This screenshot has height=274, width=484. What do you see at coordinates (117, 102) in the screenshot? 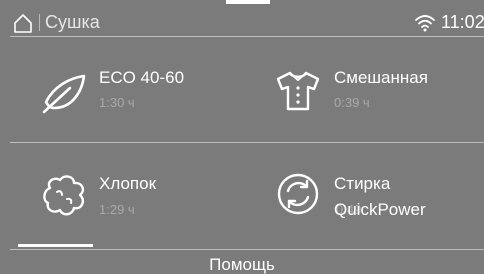
I see `program-duration: 1:30 ч` at bounding box center [117, 102].